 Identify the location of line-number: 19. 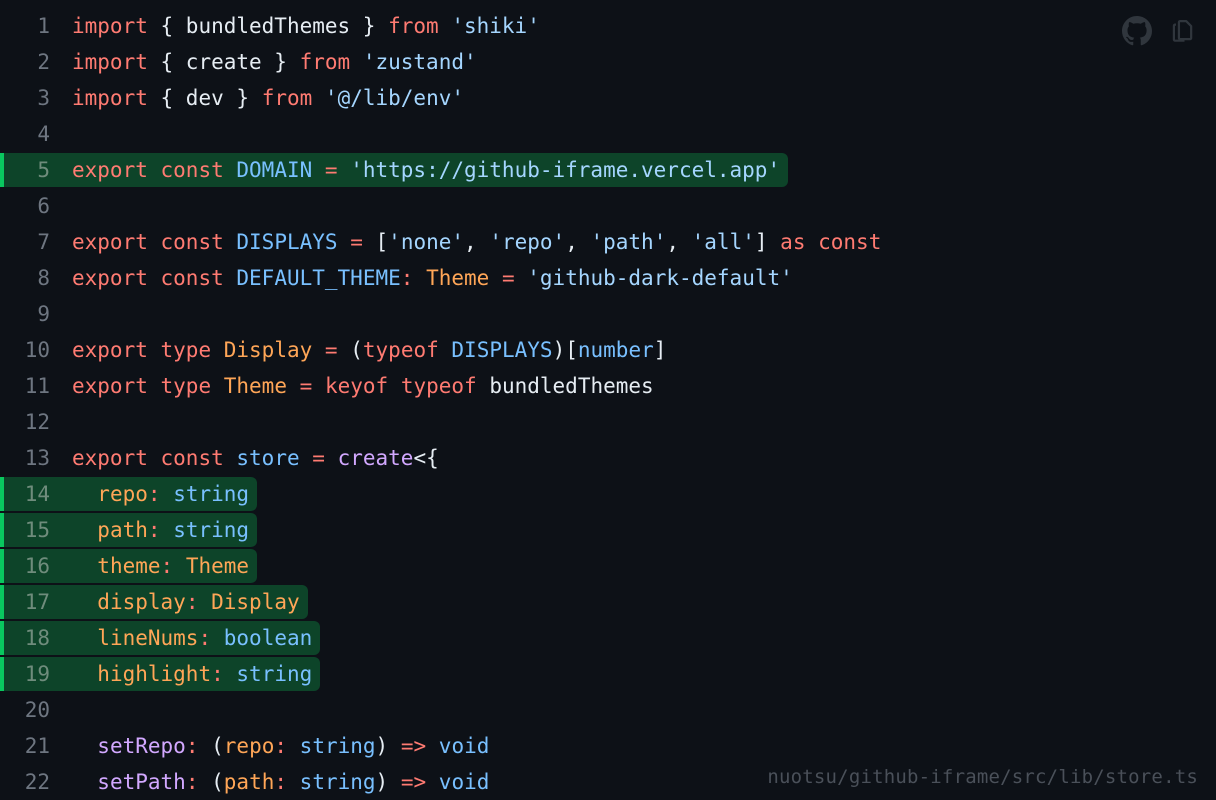
(37, 674).